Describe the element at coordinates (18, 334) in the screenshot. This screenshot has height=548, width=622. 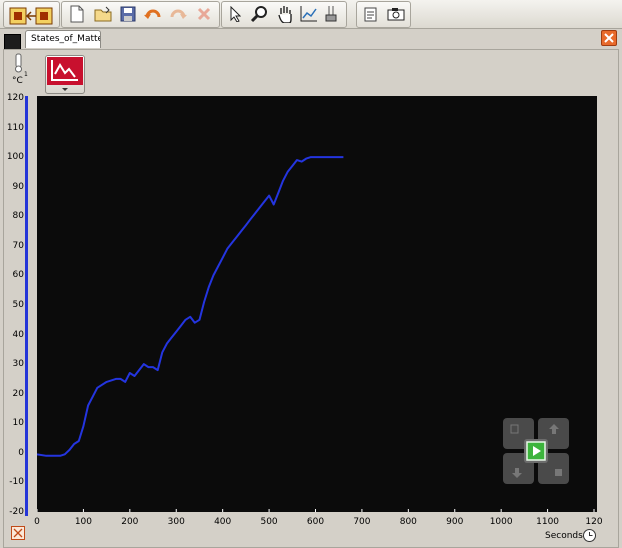
I see `y-tick-label: 40` at that location.